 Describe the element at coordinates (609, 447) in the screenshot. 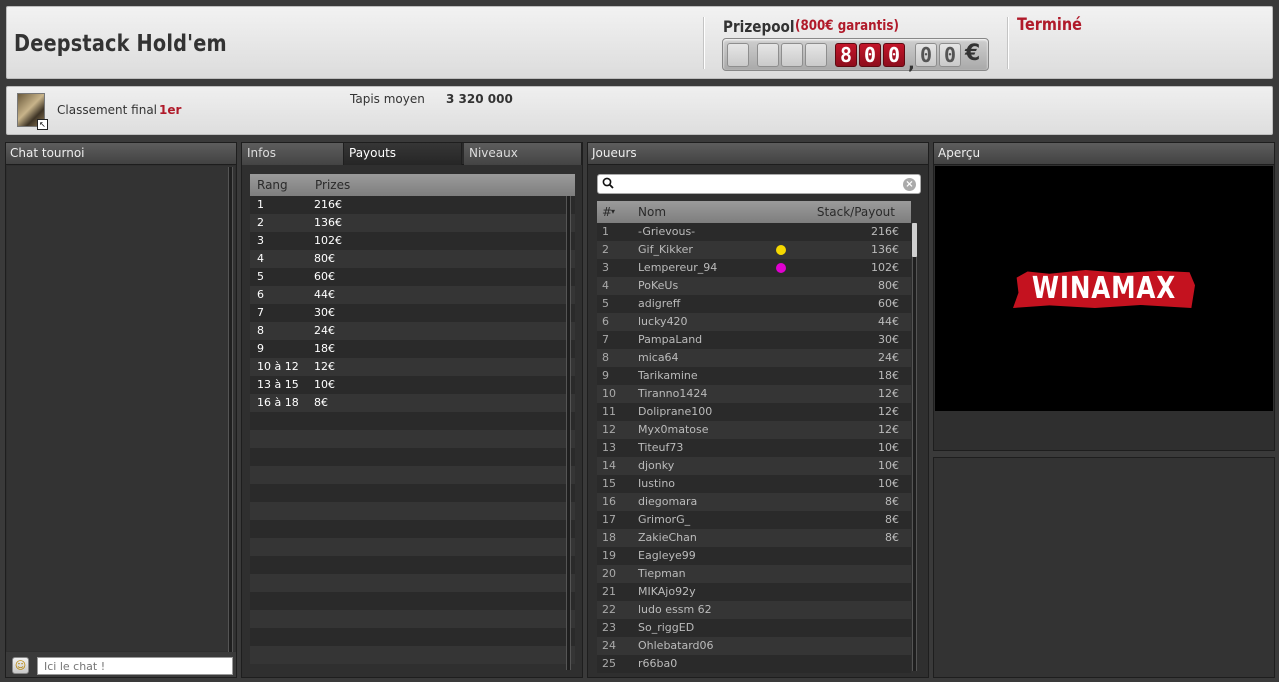

I see `player-rank: 13` at that location.